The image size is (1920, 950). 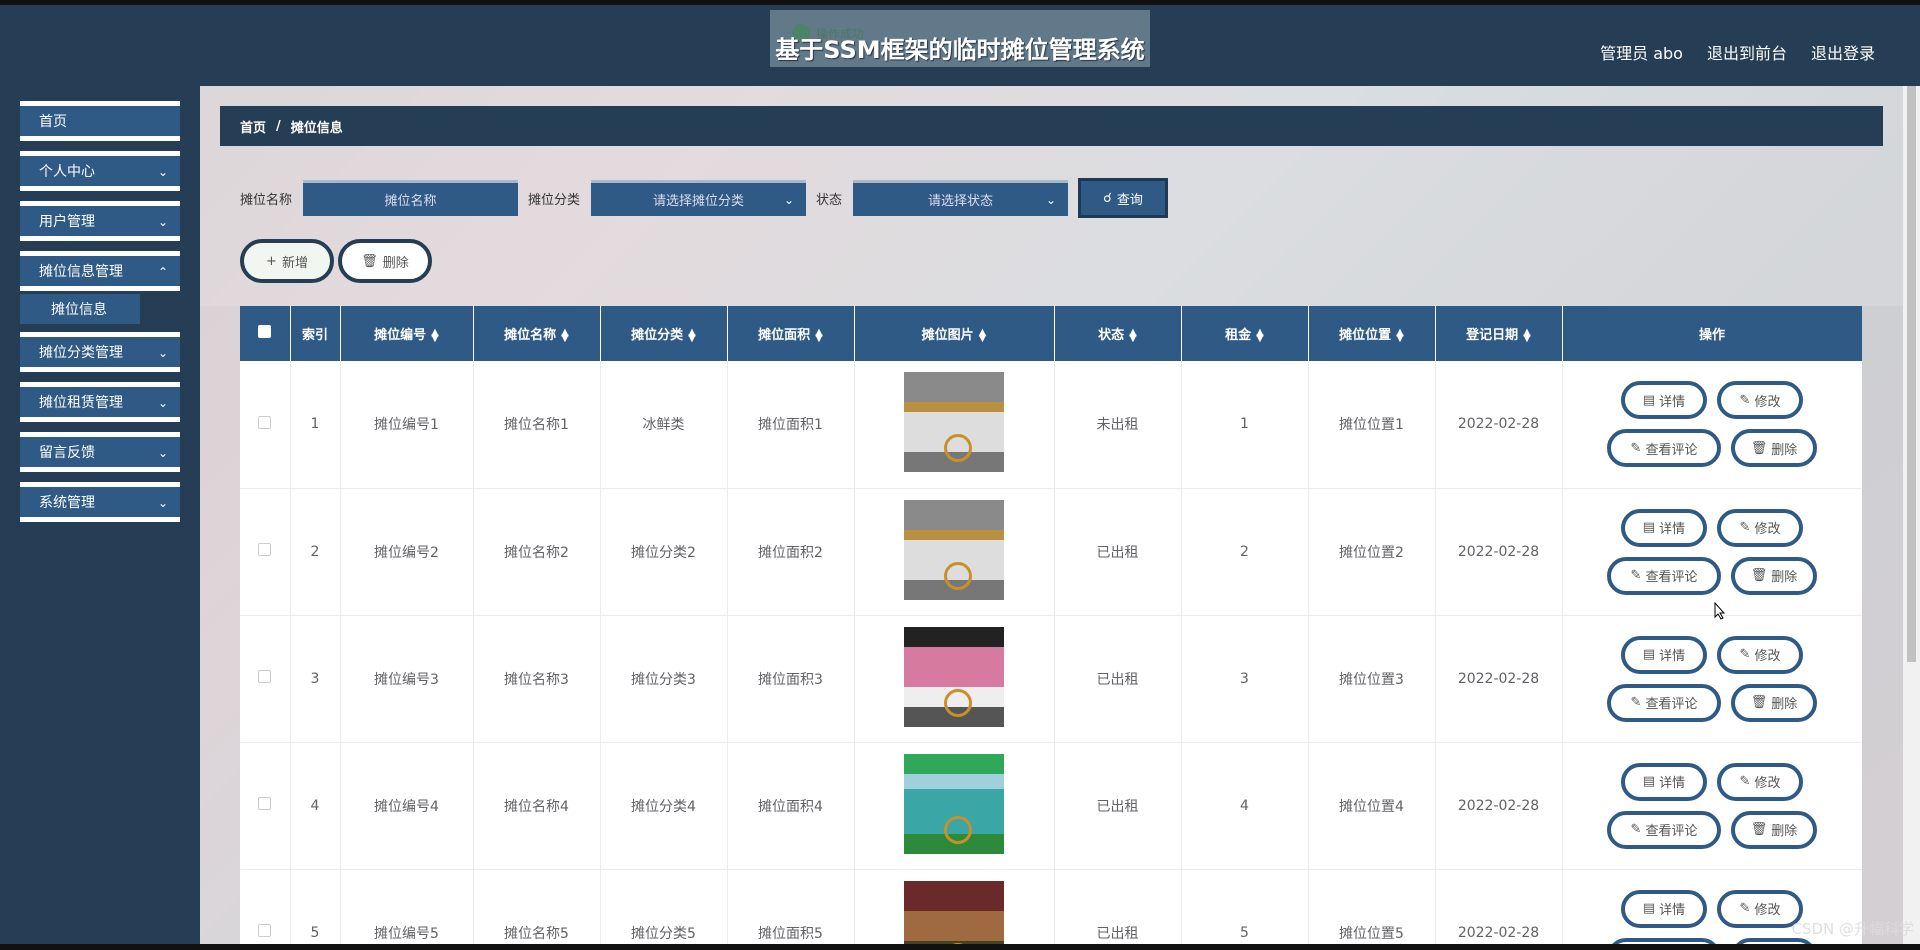 What do you see at coordinates (1245, 333) in the screenshot?
I see `column-header-rent: 租金 ▲ ▼` at bounding box center [1245, 333].